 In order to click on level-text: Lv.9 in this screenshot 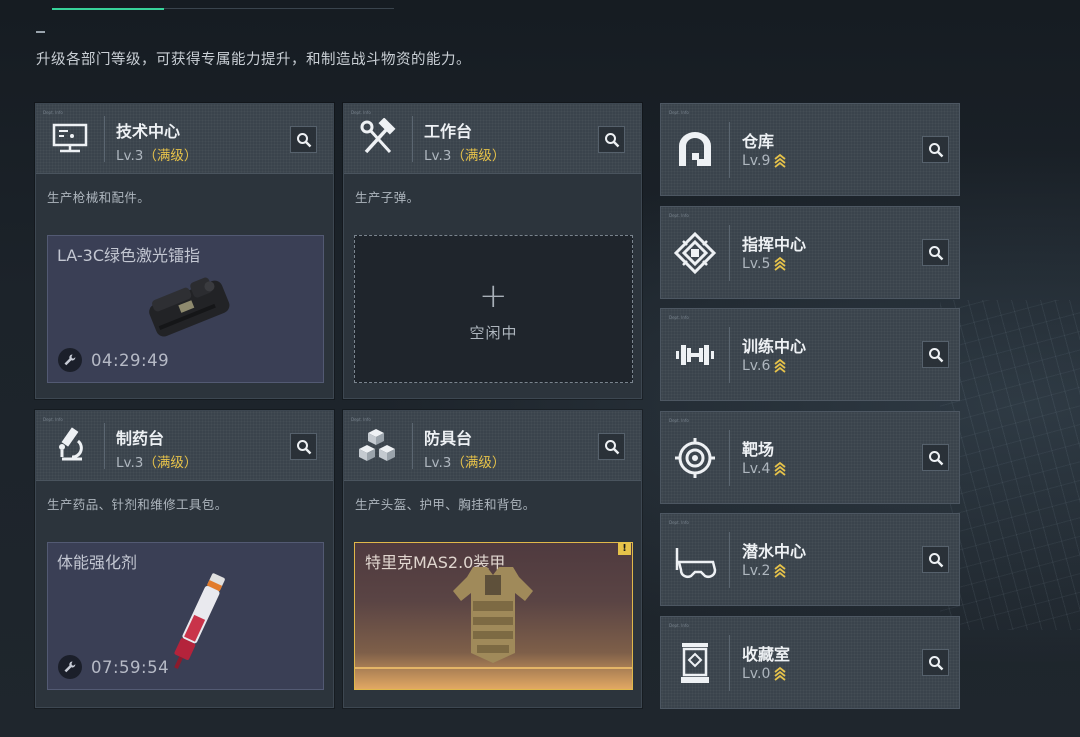, I will do `click(756, 161)`.